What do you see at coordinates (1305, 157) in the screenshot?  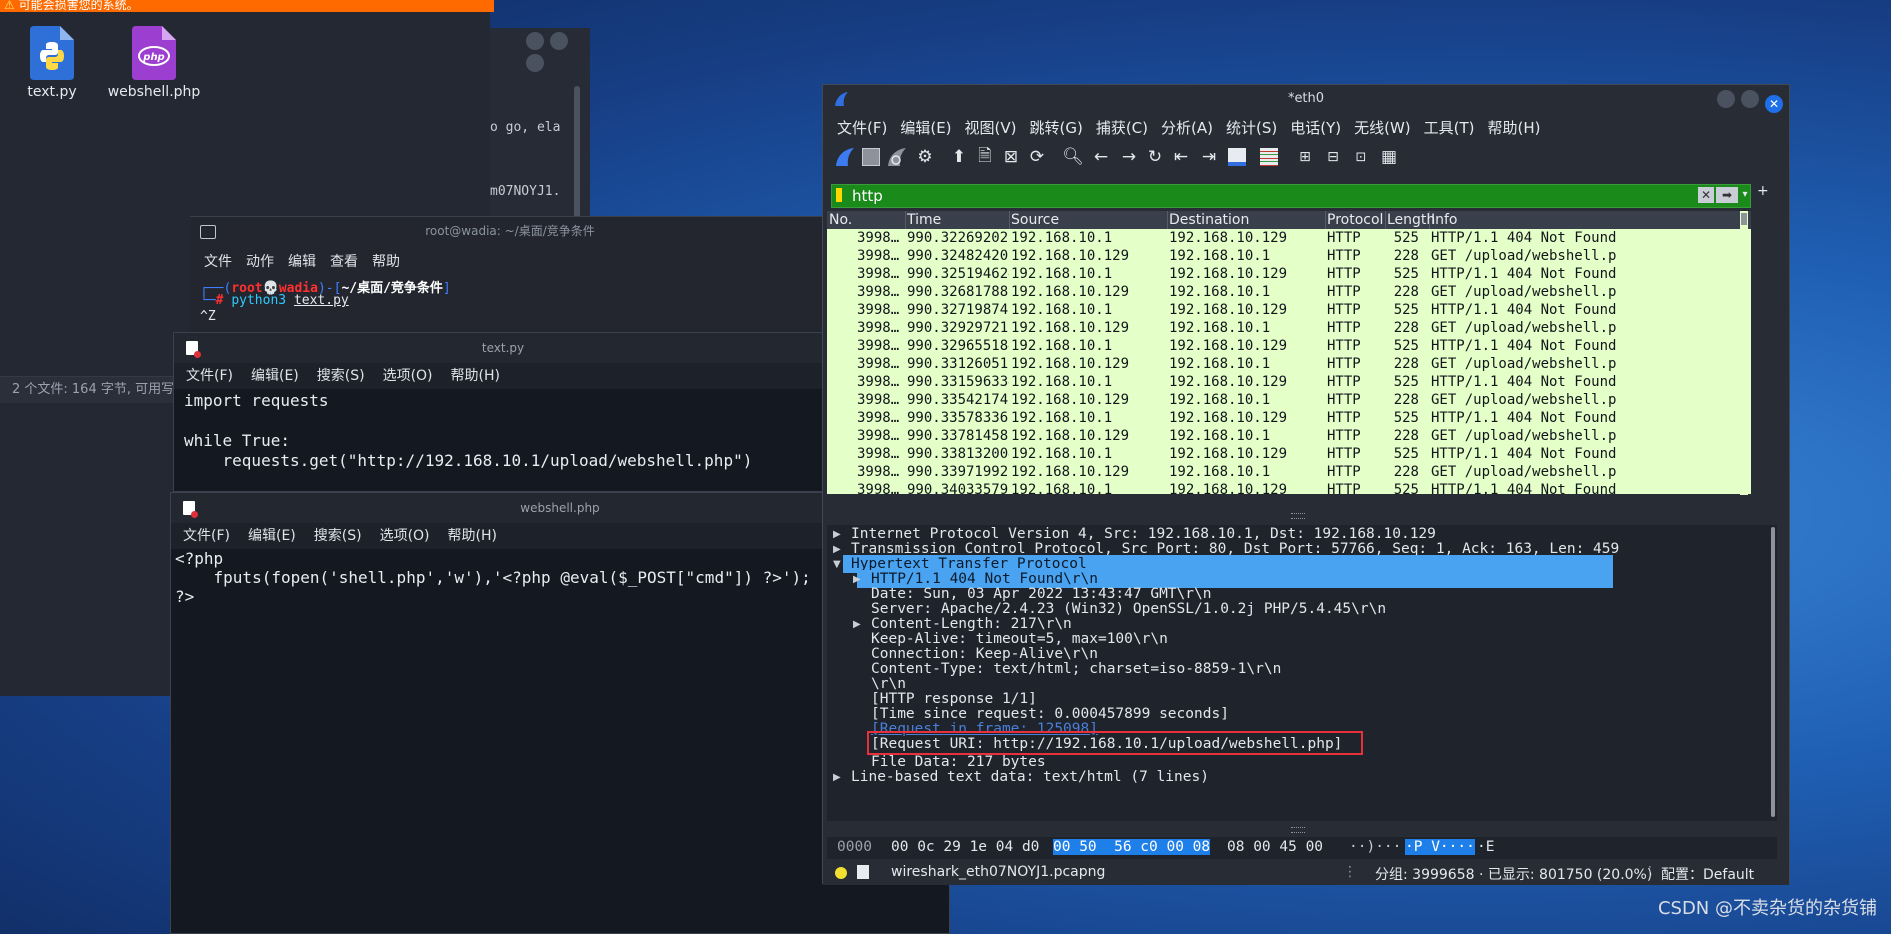 I see `zoom-in-icon: ⊞` at bounding box center [1305, 157].